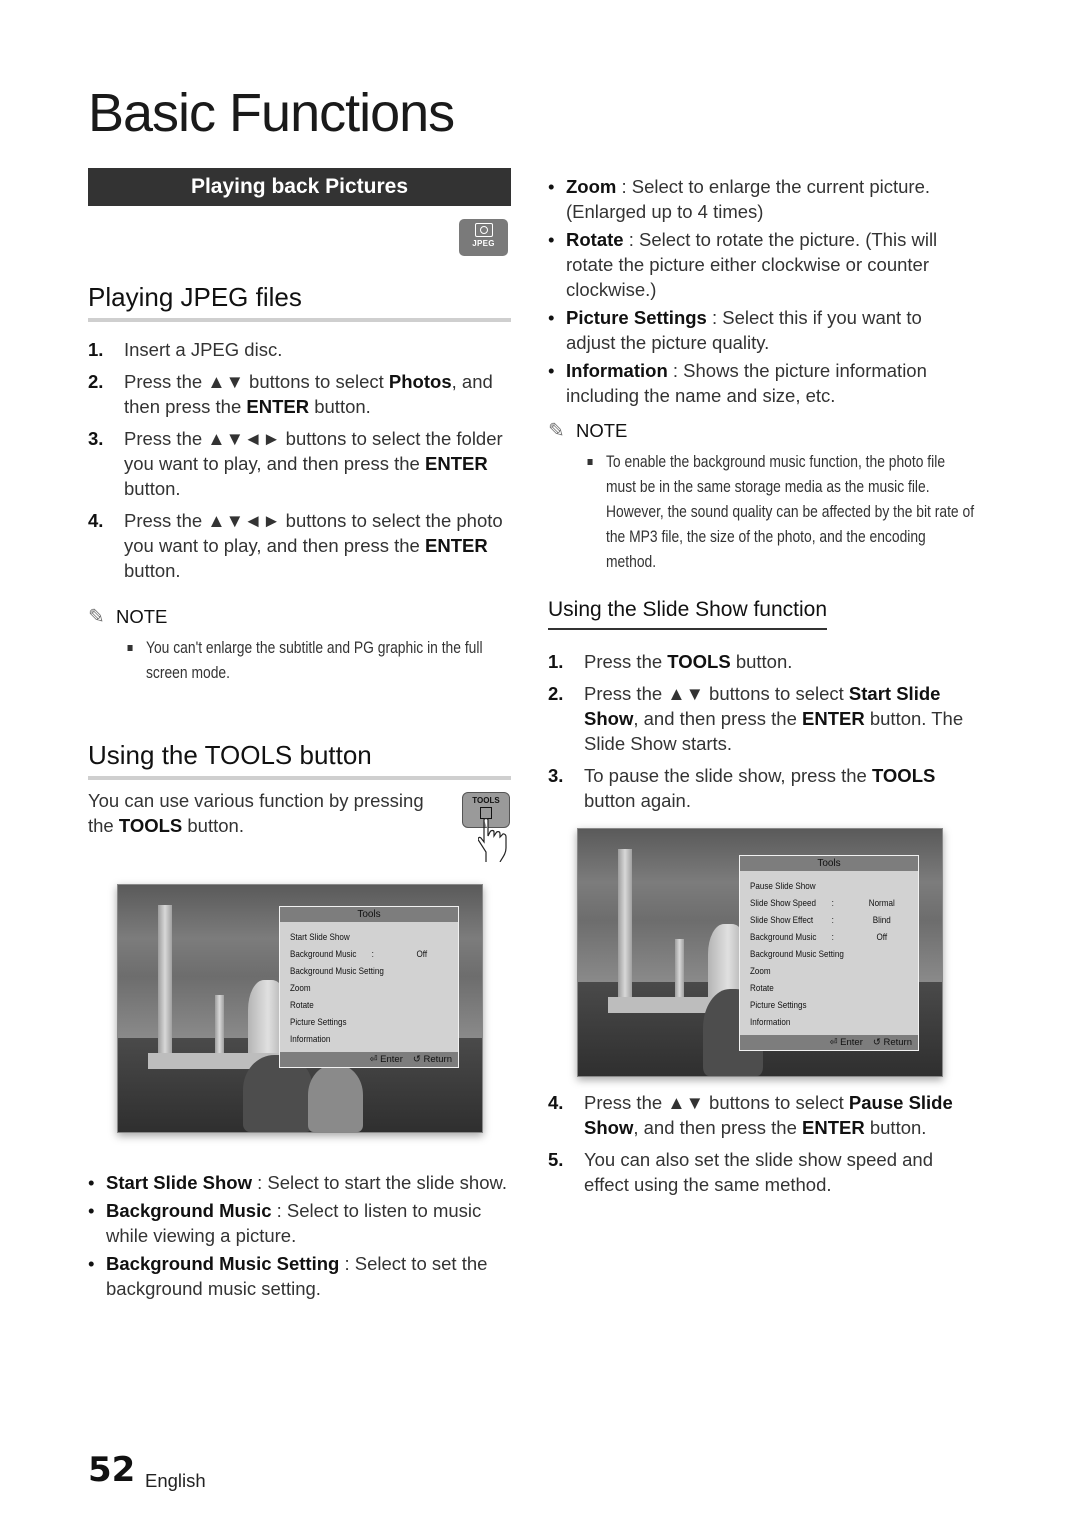  Describe the element at coordinates (271, 113) in the screenshot. I see `page-title: Basic Functions` at that location.